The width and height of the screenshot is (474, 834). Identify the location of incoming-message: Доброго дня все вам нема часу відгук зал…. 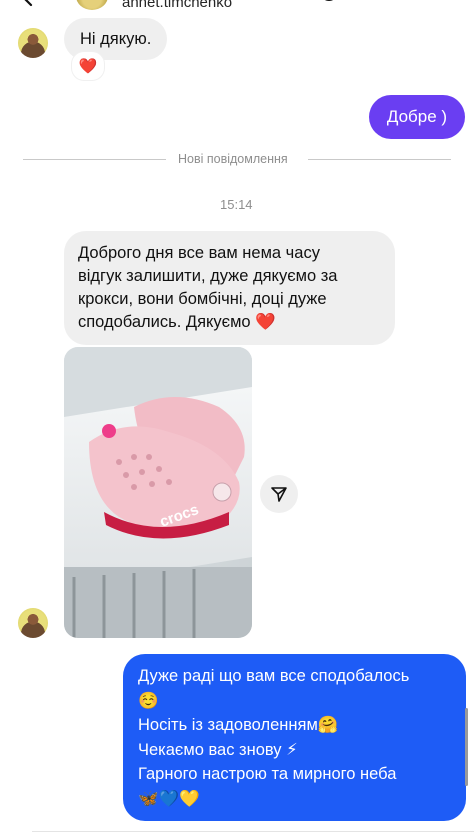
(229, 288).